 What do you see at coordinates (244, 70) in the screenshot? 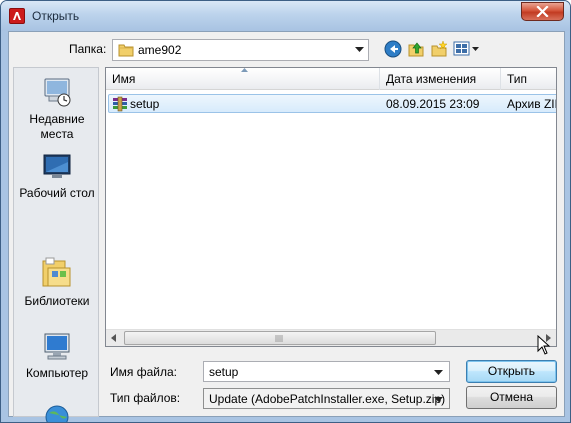
I see `sort-ascending-icon` at bounding box center [244, 70].